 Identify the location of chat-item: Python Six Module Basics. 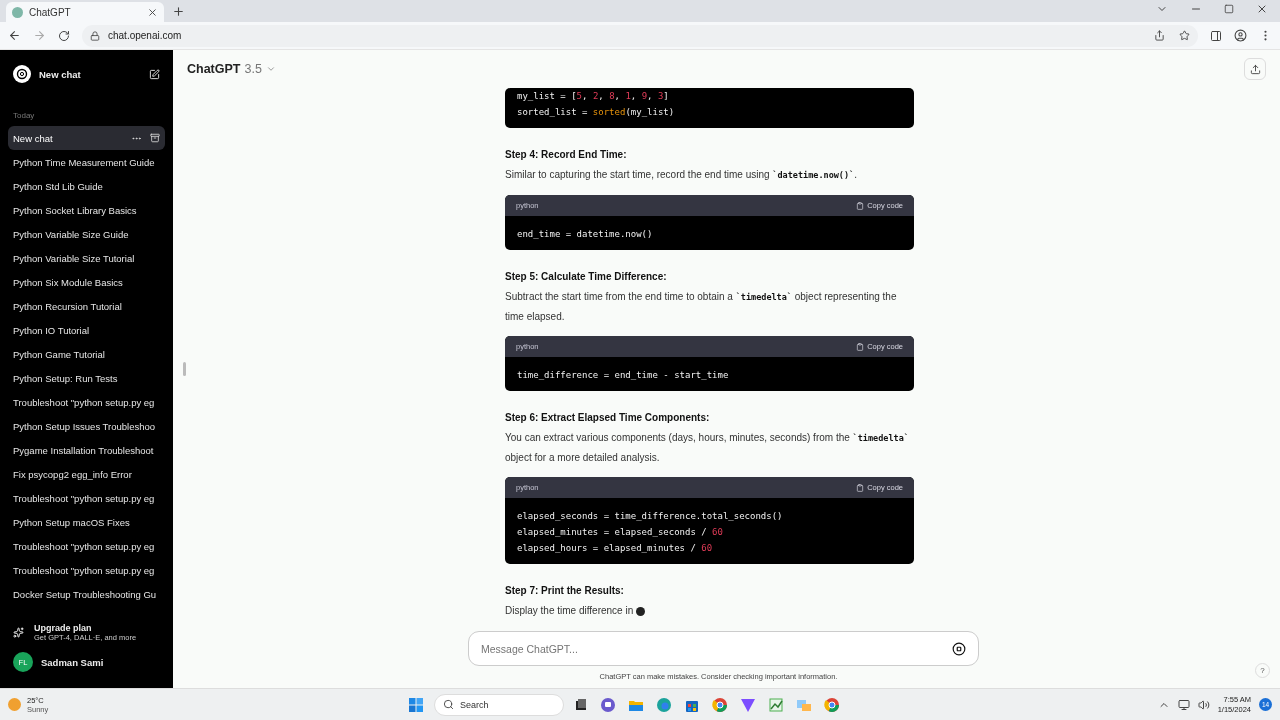
(86, 282).